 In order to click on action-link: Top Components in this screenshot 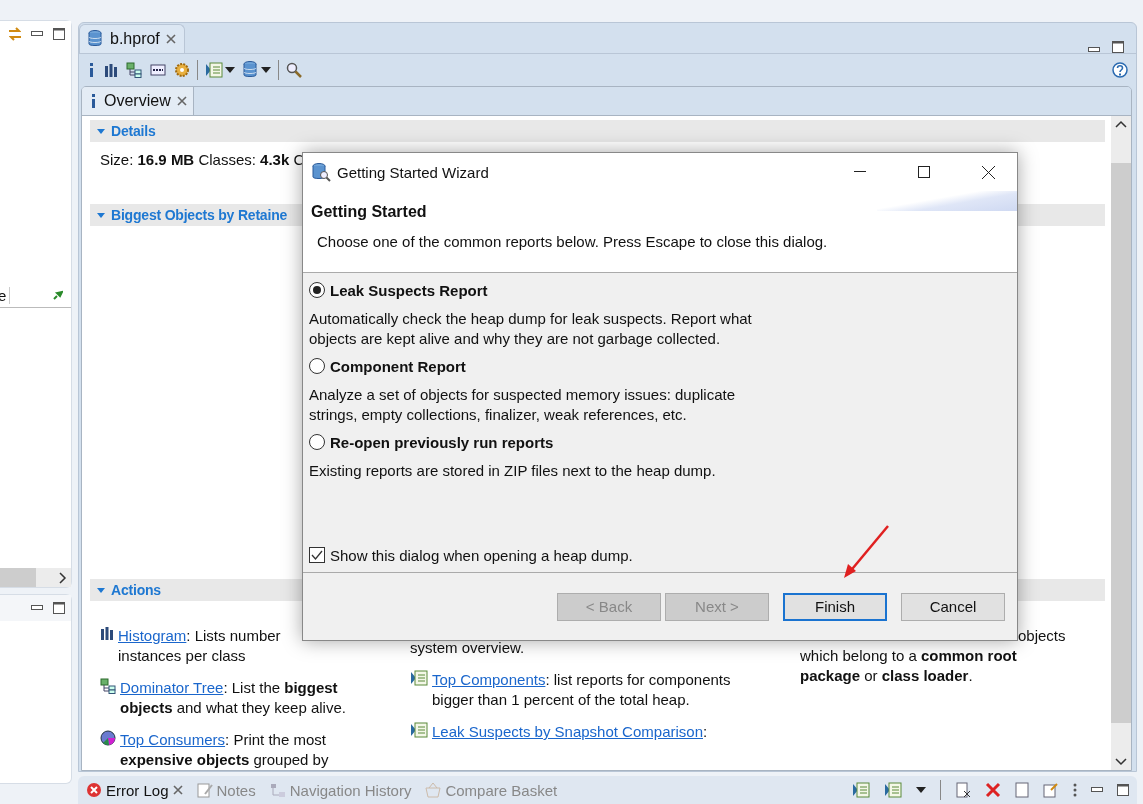, I will do `click(489, 679)`.